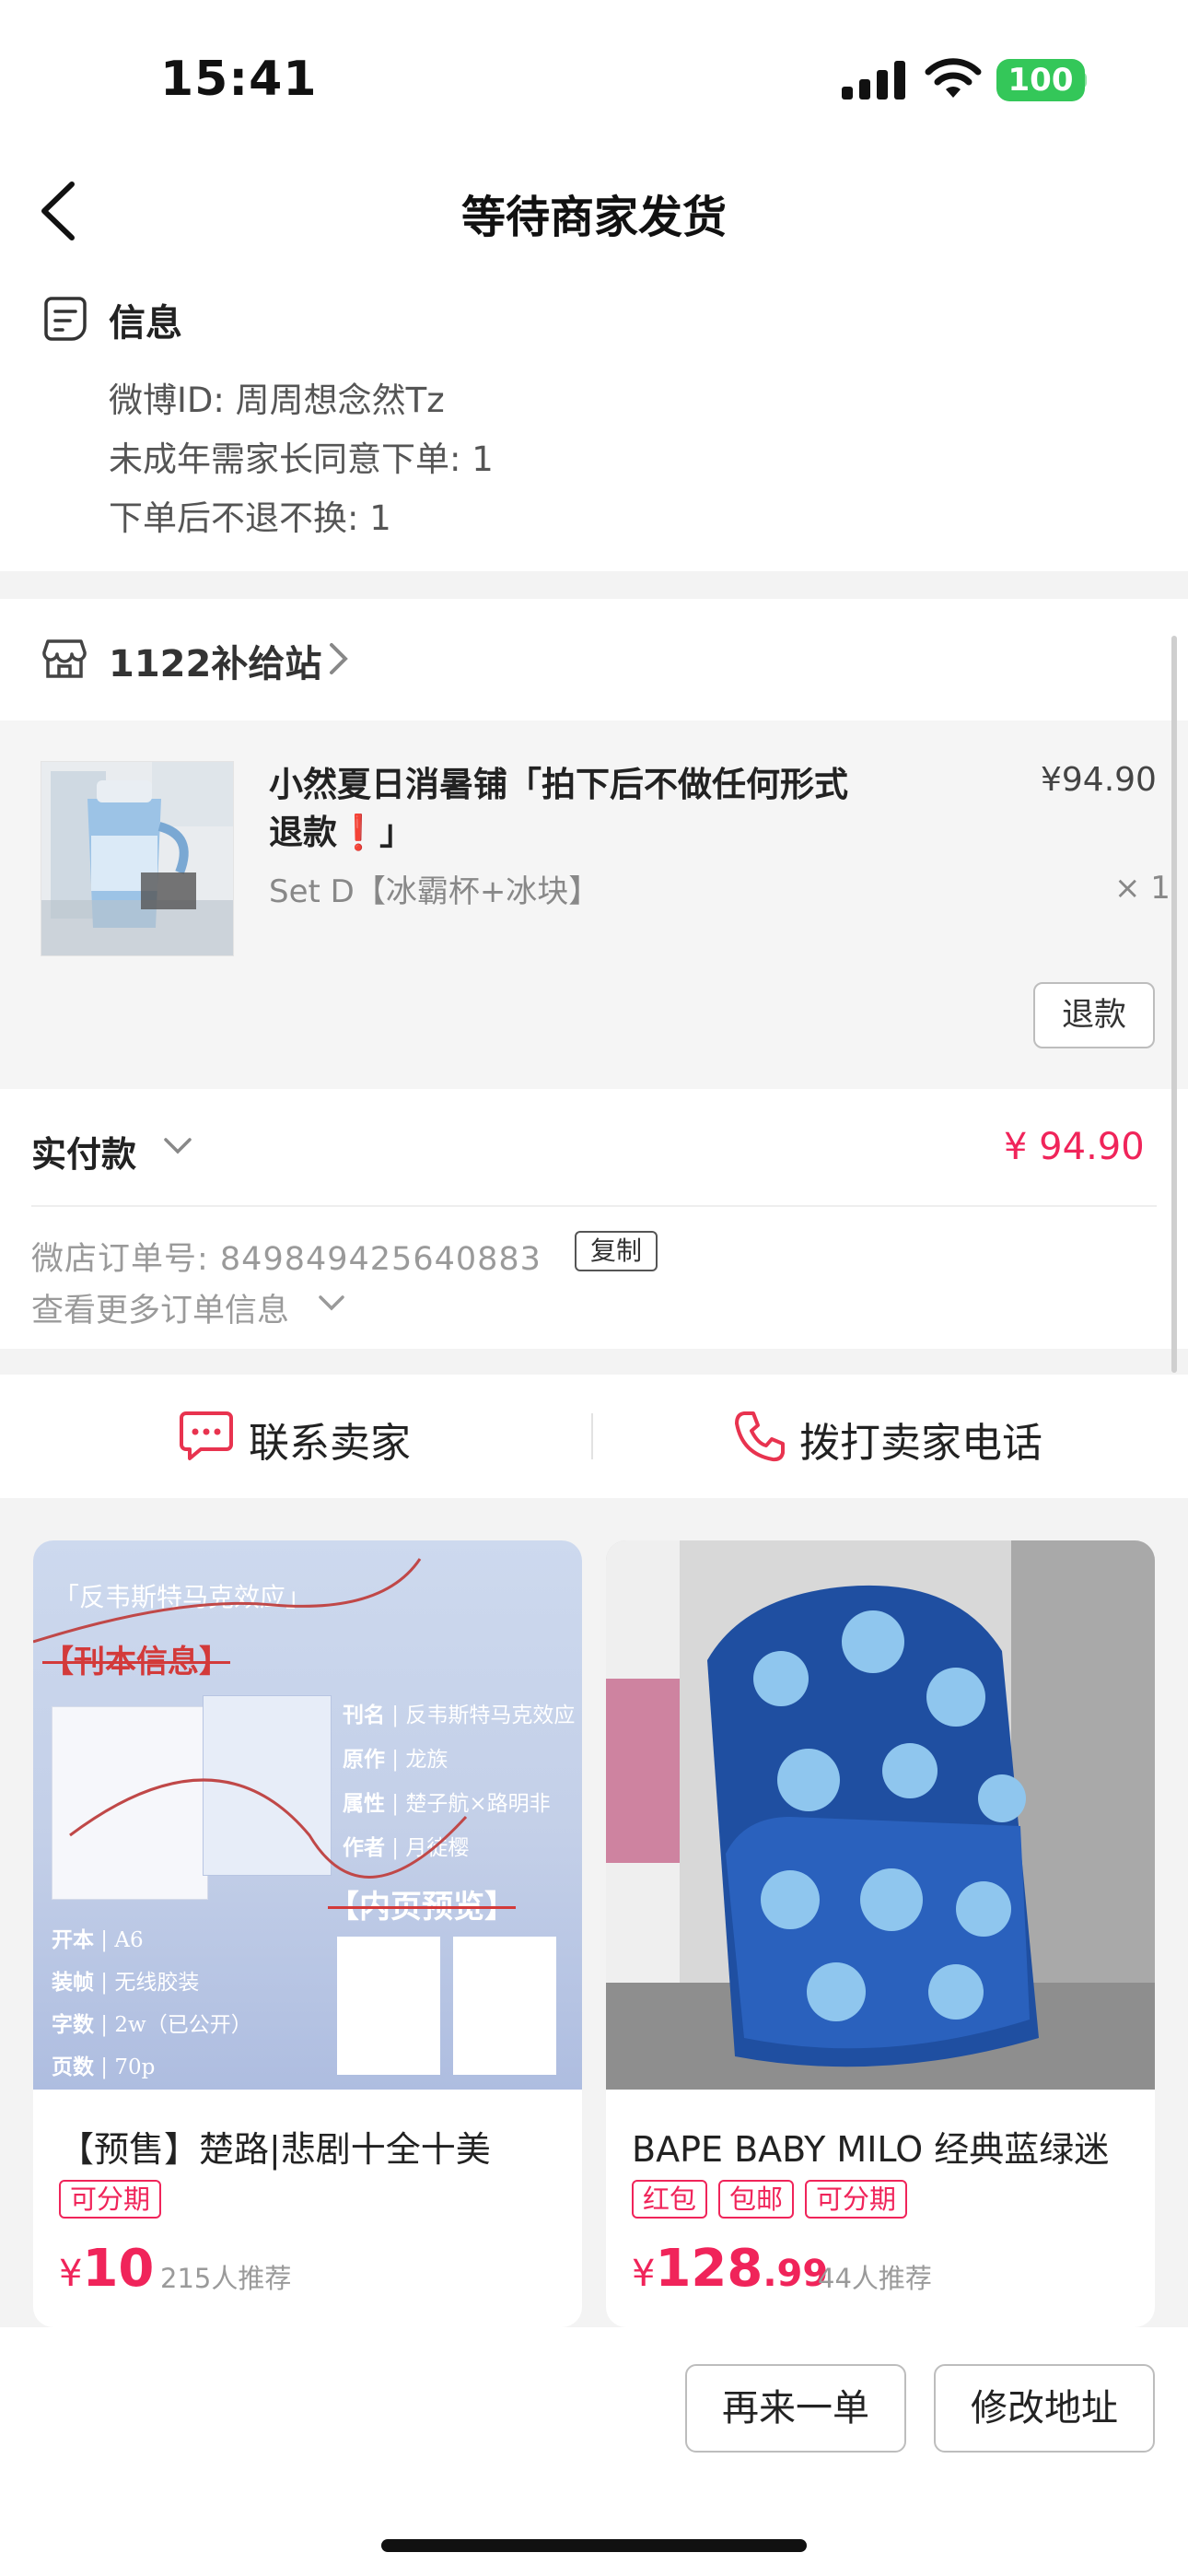 The height and width of the screenshot is (2576, 1188). I want to click on info-doc-icon, so click(65, 319).